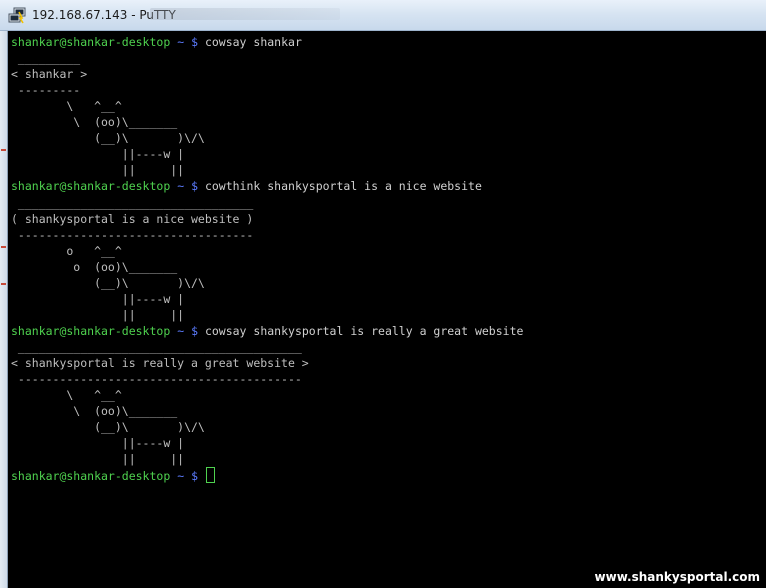 The image size is (766, 588). I want to click on output-line: ---------, so click(46, 90).